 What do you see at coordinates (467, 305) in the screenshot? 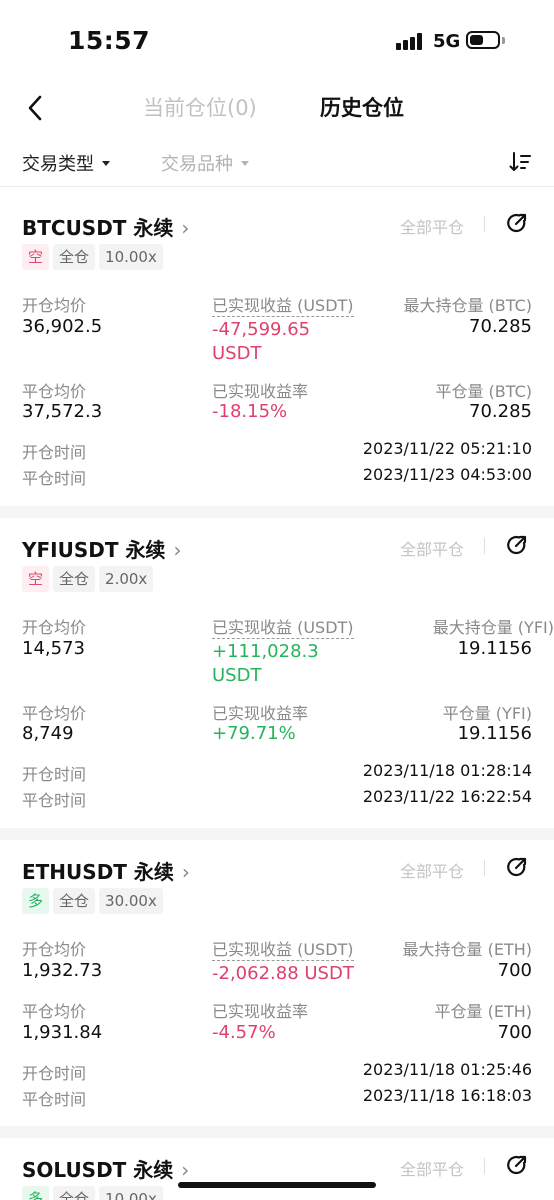
I see `max-hold-label: 最大持仓量 (BTC)` at bounding box center [467, 305].